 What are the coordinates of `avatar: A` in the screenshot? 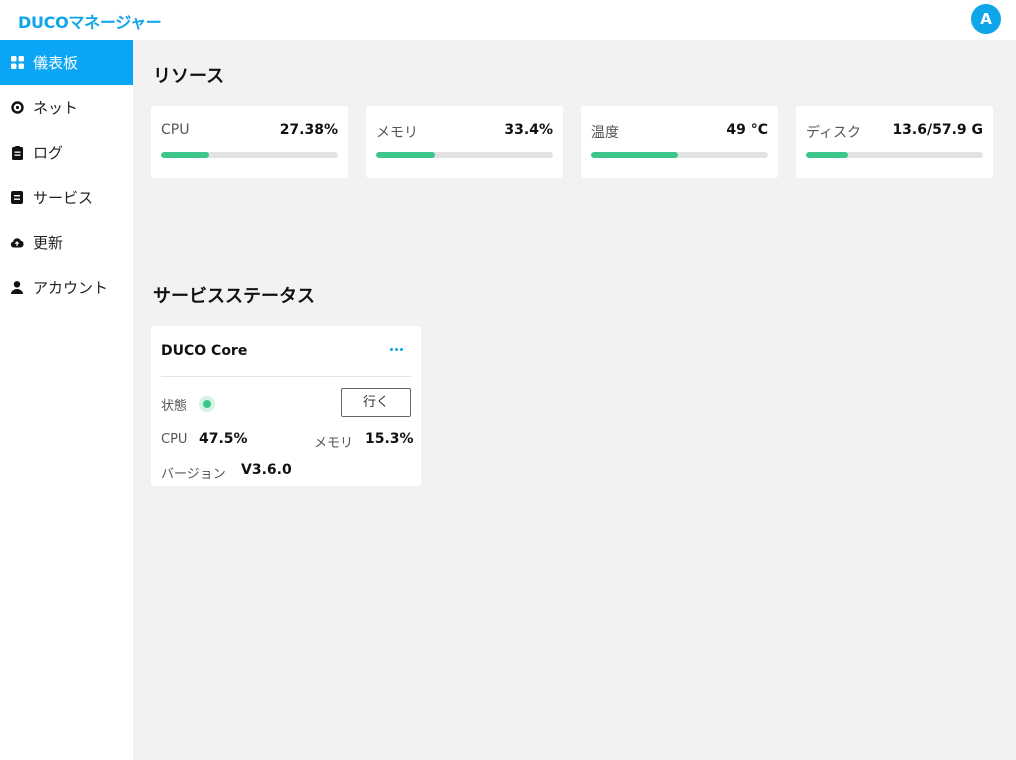 It's located at (986, 19).